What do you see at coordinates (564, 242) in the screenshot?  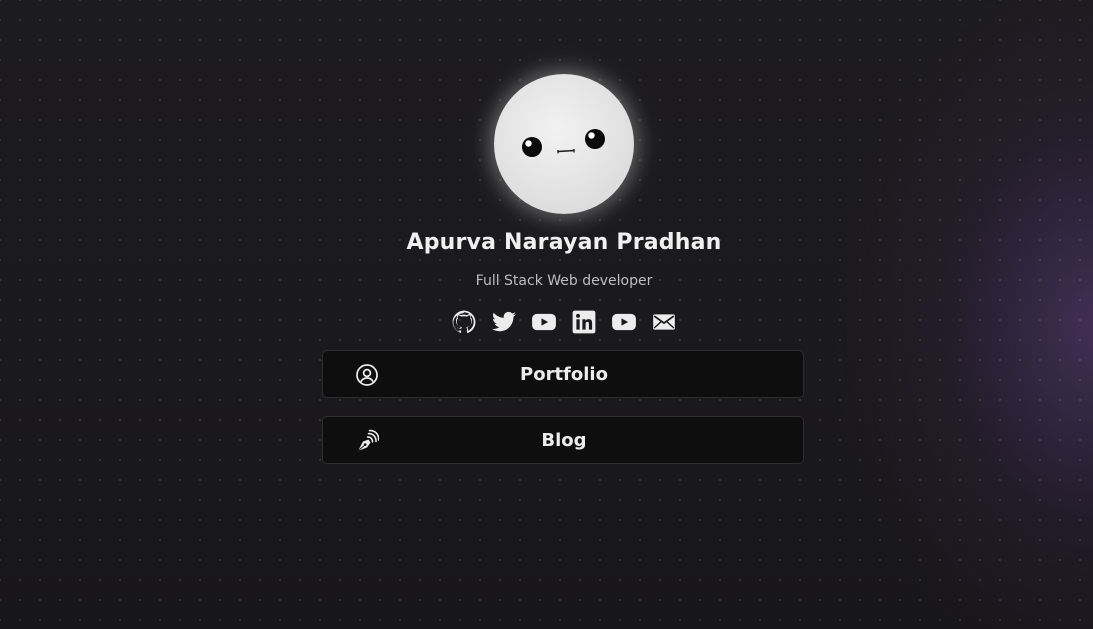 I see `profile-name: Apurva Narayan Pradhan` at bounding box center [564, 242].